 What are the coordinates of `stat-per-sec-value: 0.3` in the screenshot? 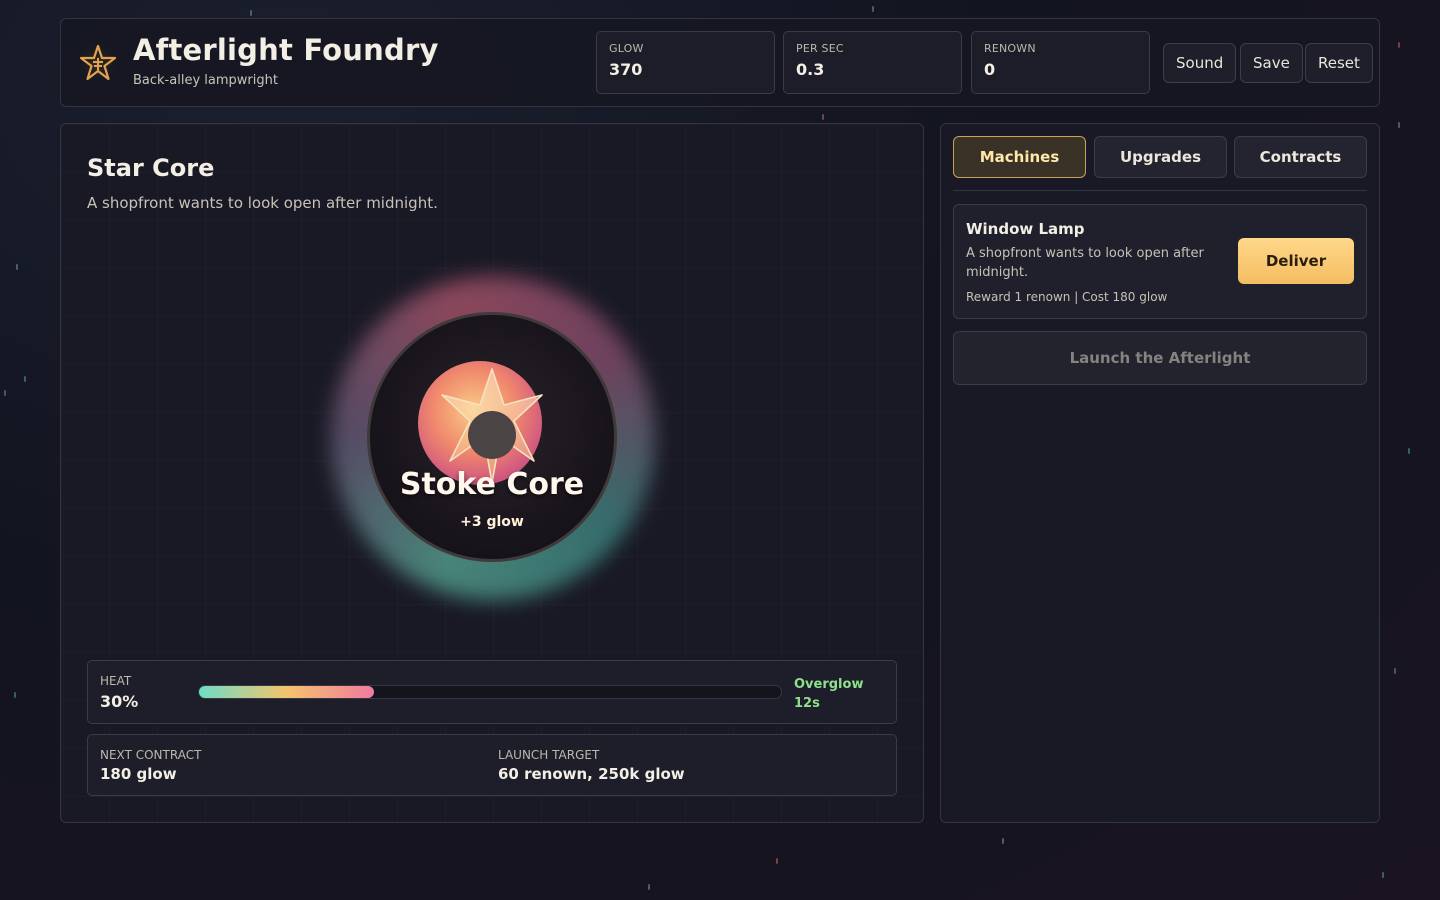 It's located at (810, 69).